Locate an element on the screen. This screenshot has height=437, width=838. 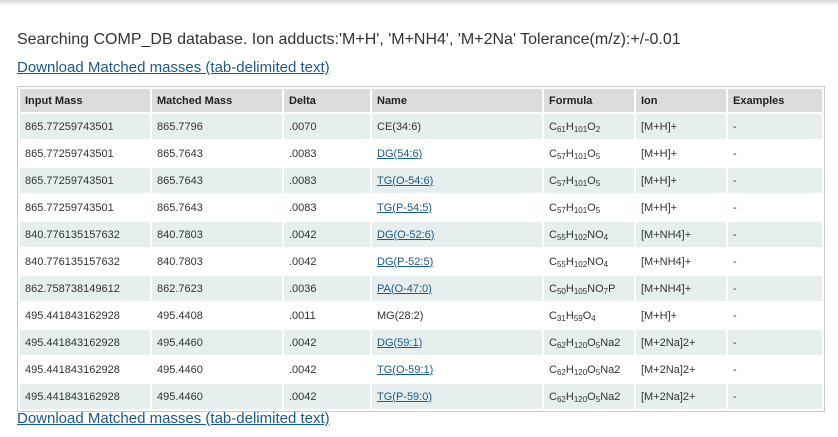
column-header-examples: Examples is located at coordinates (775, 100).